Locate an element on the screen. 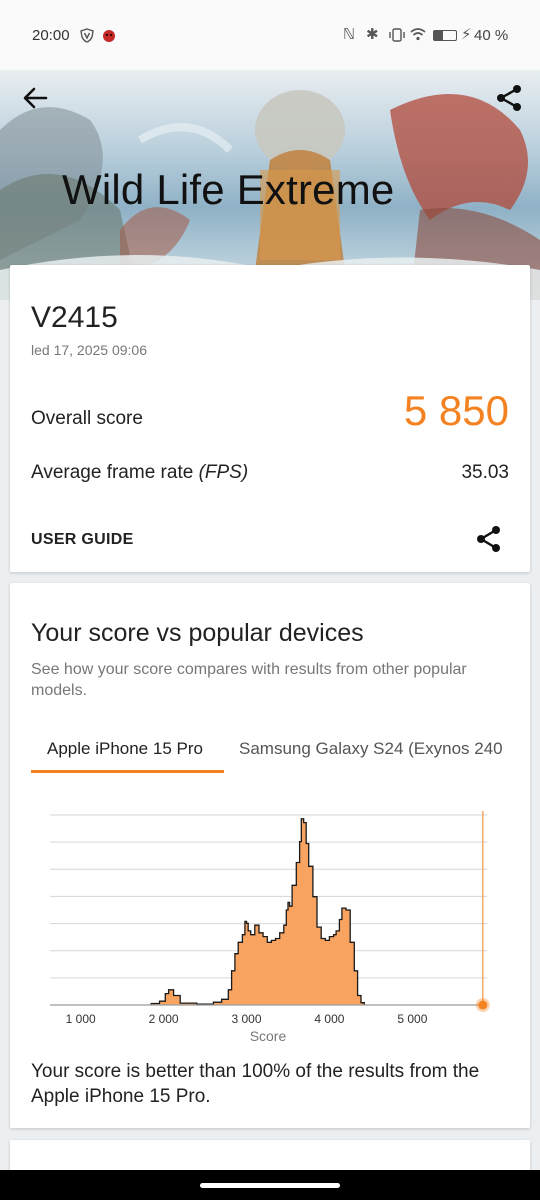 This screenshot has height=1200, width=540. back-arrow-icon is located at coordinates (36, 98).